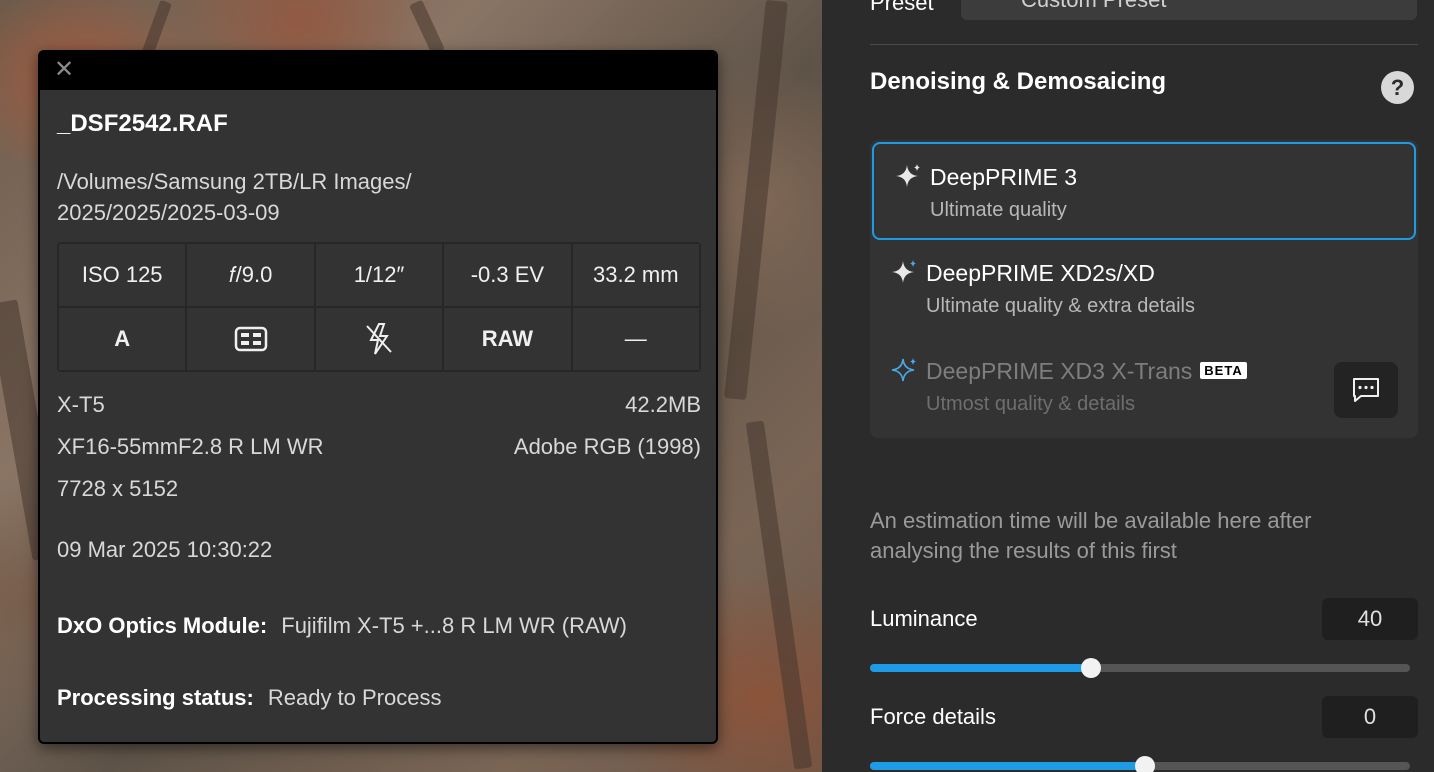 The height and width of the screenshot is (772, 1434). Describe the element at coordinates (118, 488) in the screenshot. I see `image-dimensions: 7728 x 5152` at that location.